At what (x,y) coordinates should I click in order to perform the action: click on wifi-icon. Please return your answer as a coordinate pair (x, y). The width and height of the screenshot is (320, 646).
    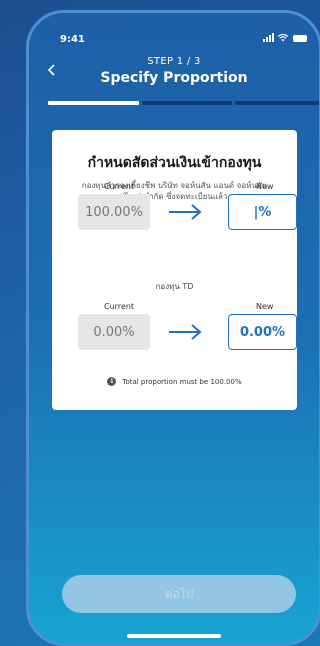
    Looking at the image, I should click on (283, 37).